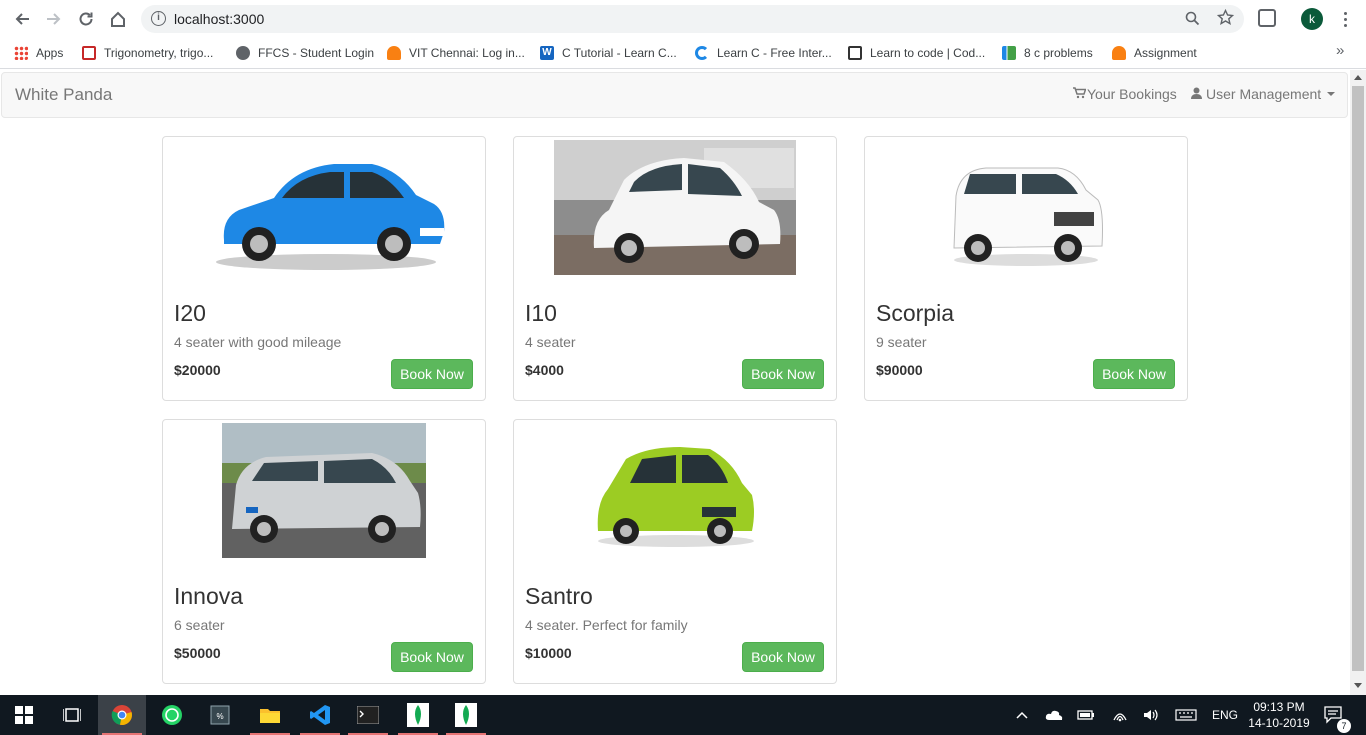  What do you see at coordinates (1279, 707) in the screenshot?
I see `clock-time: 09:13 PM` at bounding box center [1279, 707].